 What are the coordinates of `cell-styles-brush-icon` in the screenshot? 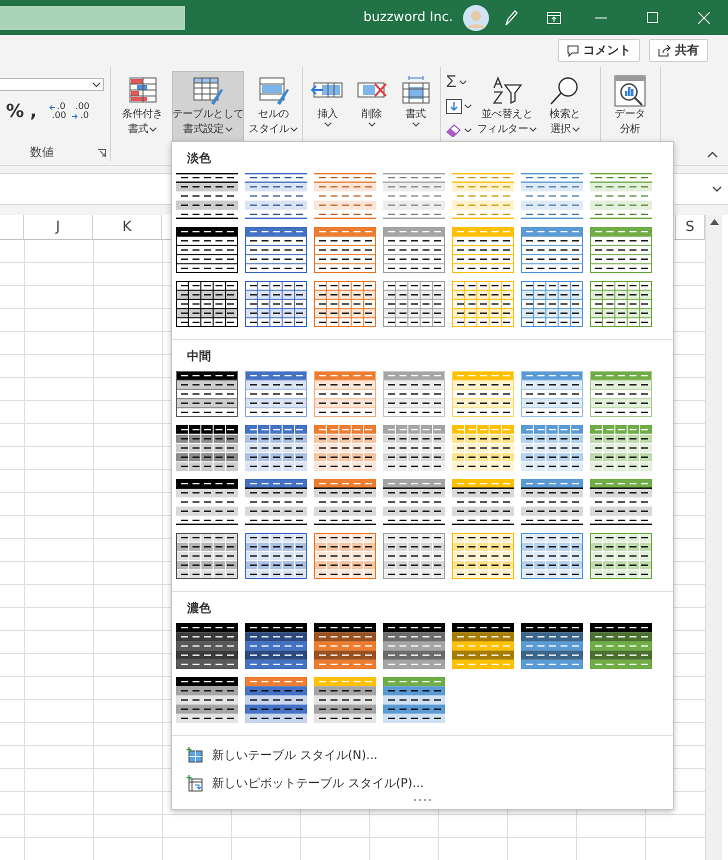 It's located at (273, 91).